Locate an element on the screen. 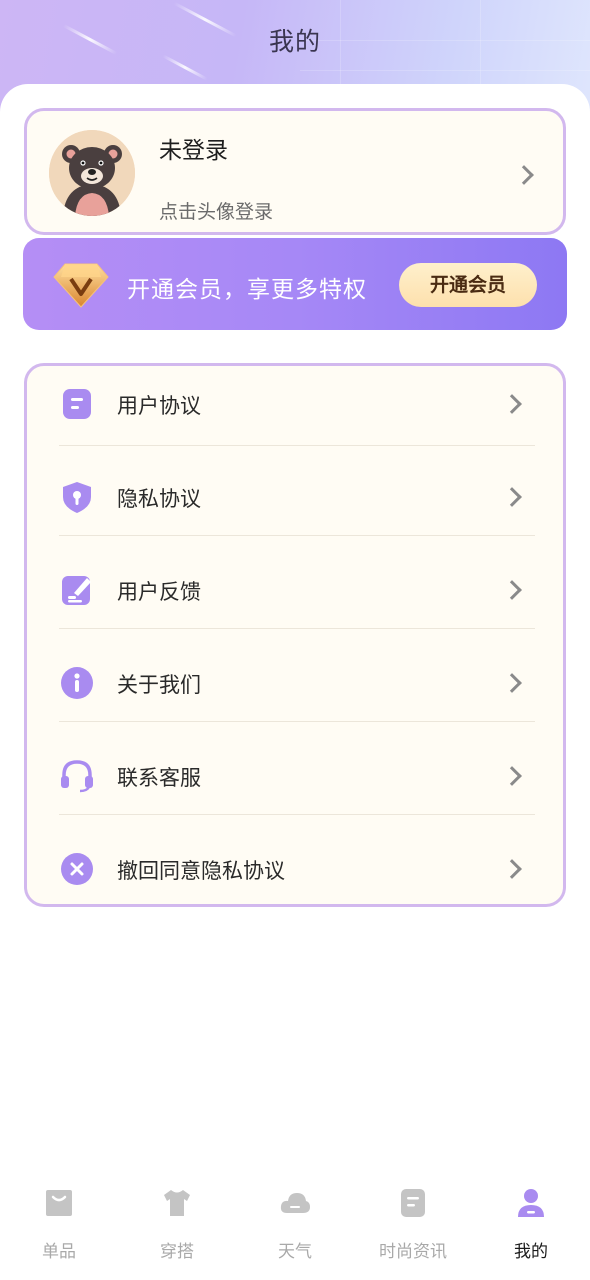 The height and width of the screenshot is (1280, 590). tab-outfits: 穿搭 is located at coordinates (177, 1227).